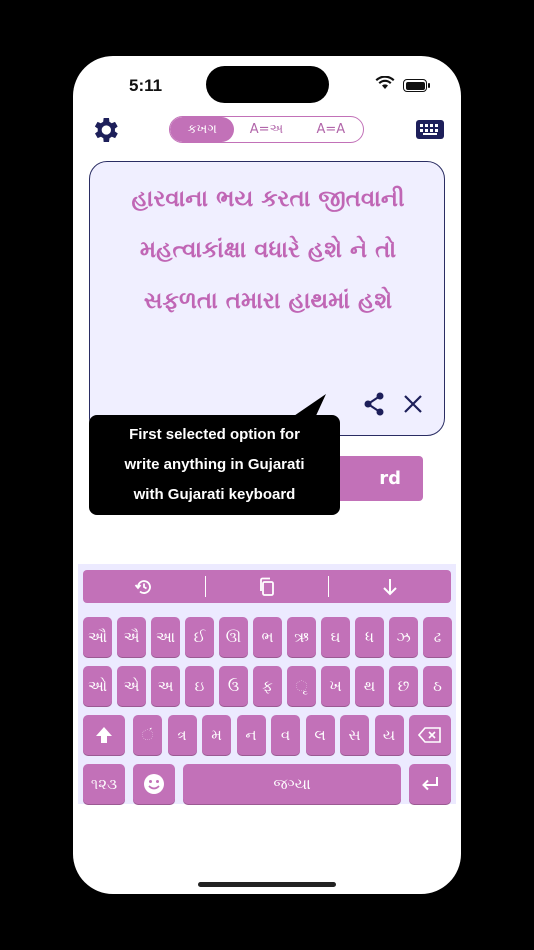 This screenshot has height=950, width=534. I want to click on status-time: 5:11, so click(146, 85).